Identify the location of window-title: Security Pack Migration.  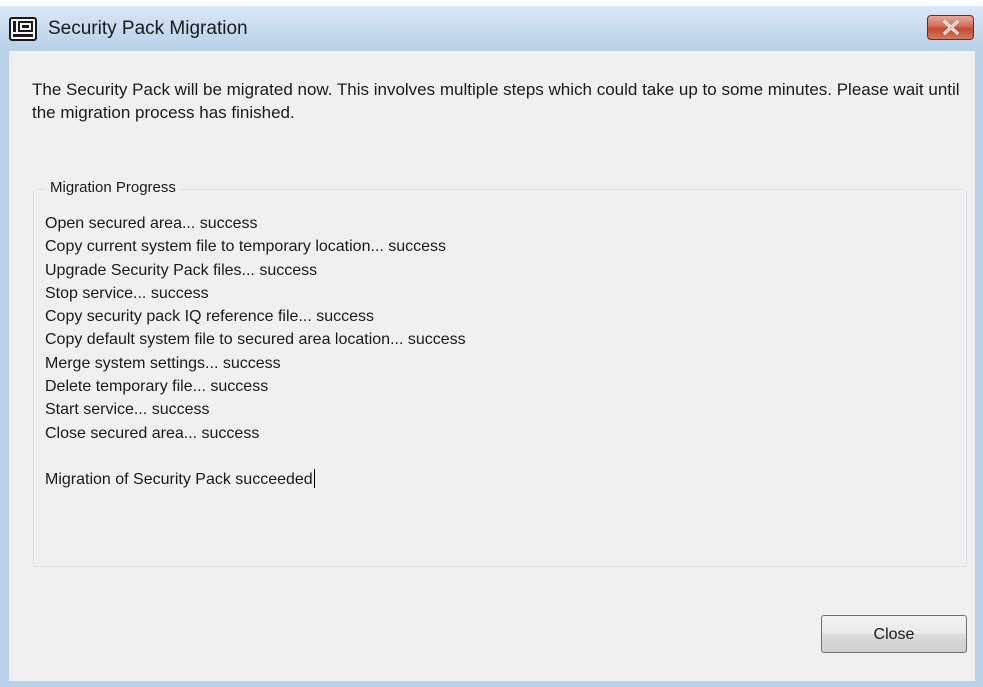
(148, 28).